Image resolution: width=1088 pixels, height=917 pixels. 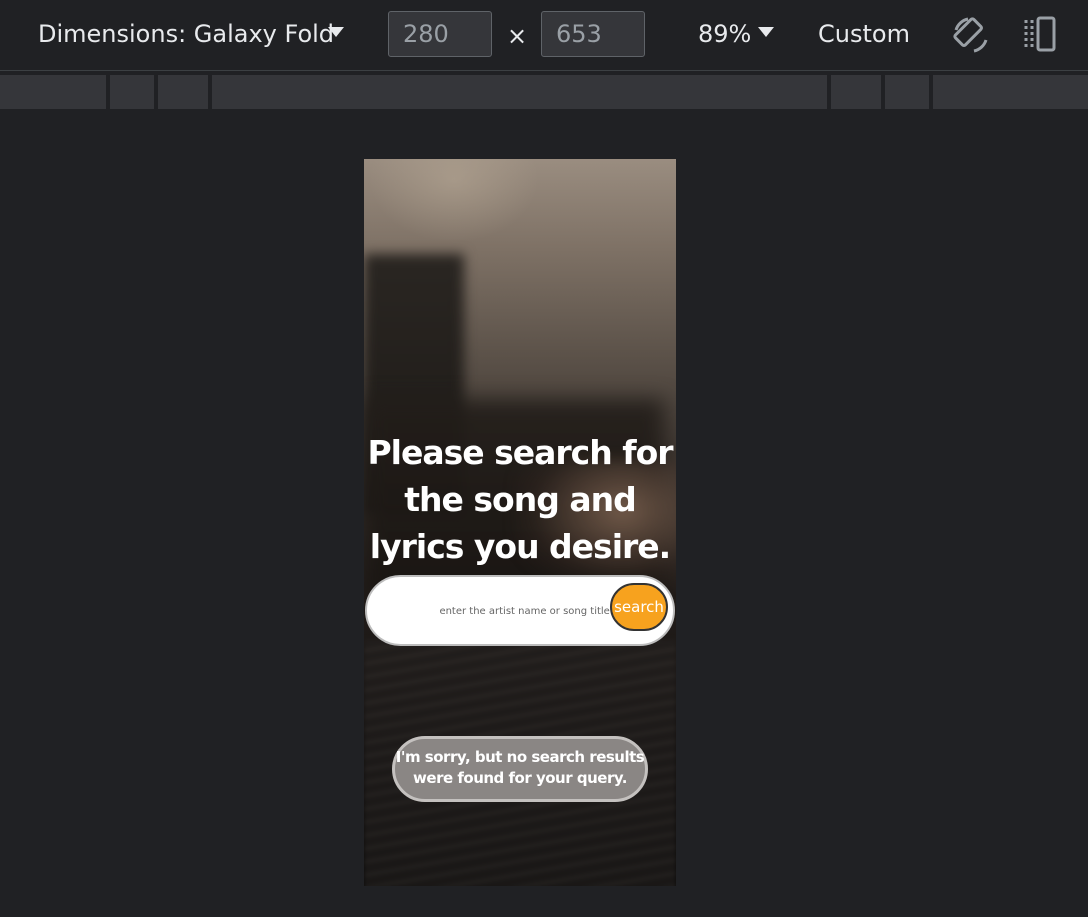 What do you see at coordinates (639, 607) in the screenshot?
I see `search-button: search` at bounding box center [639, 607].